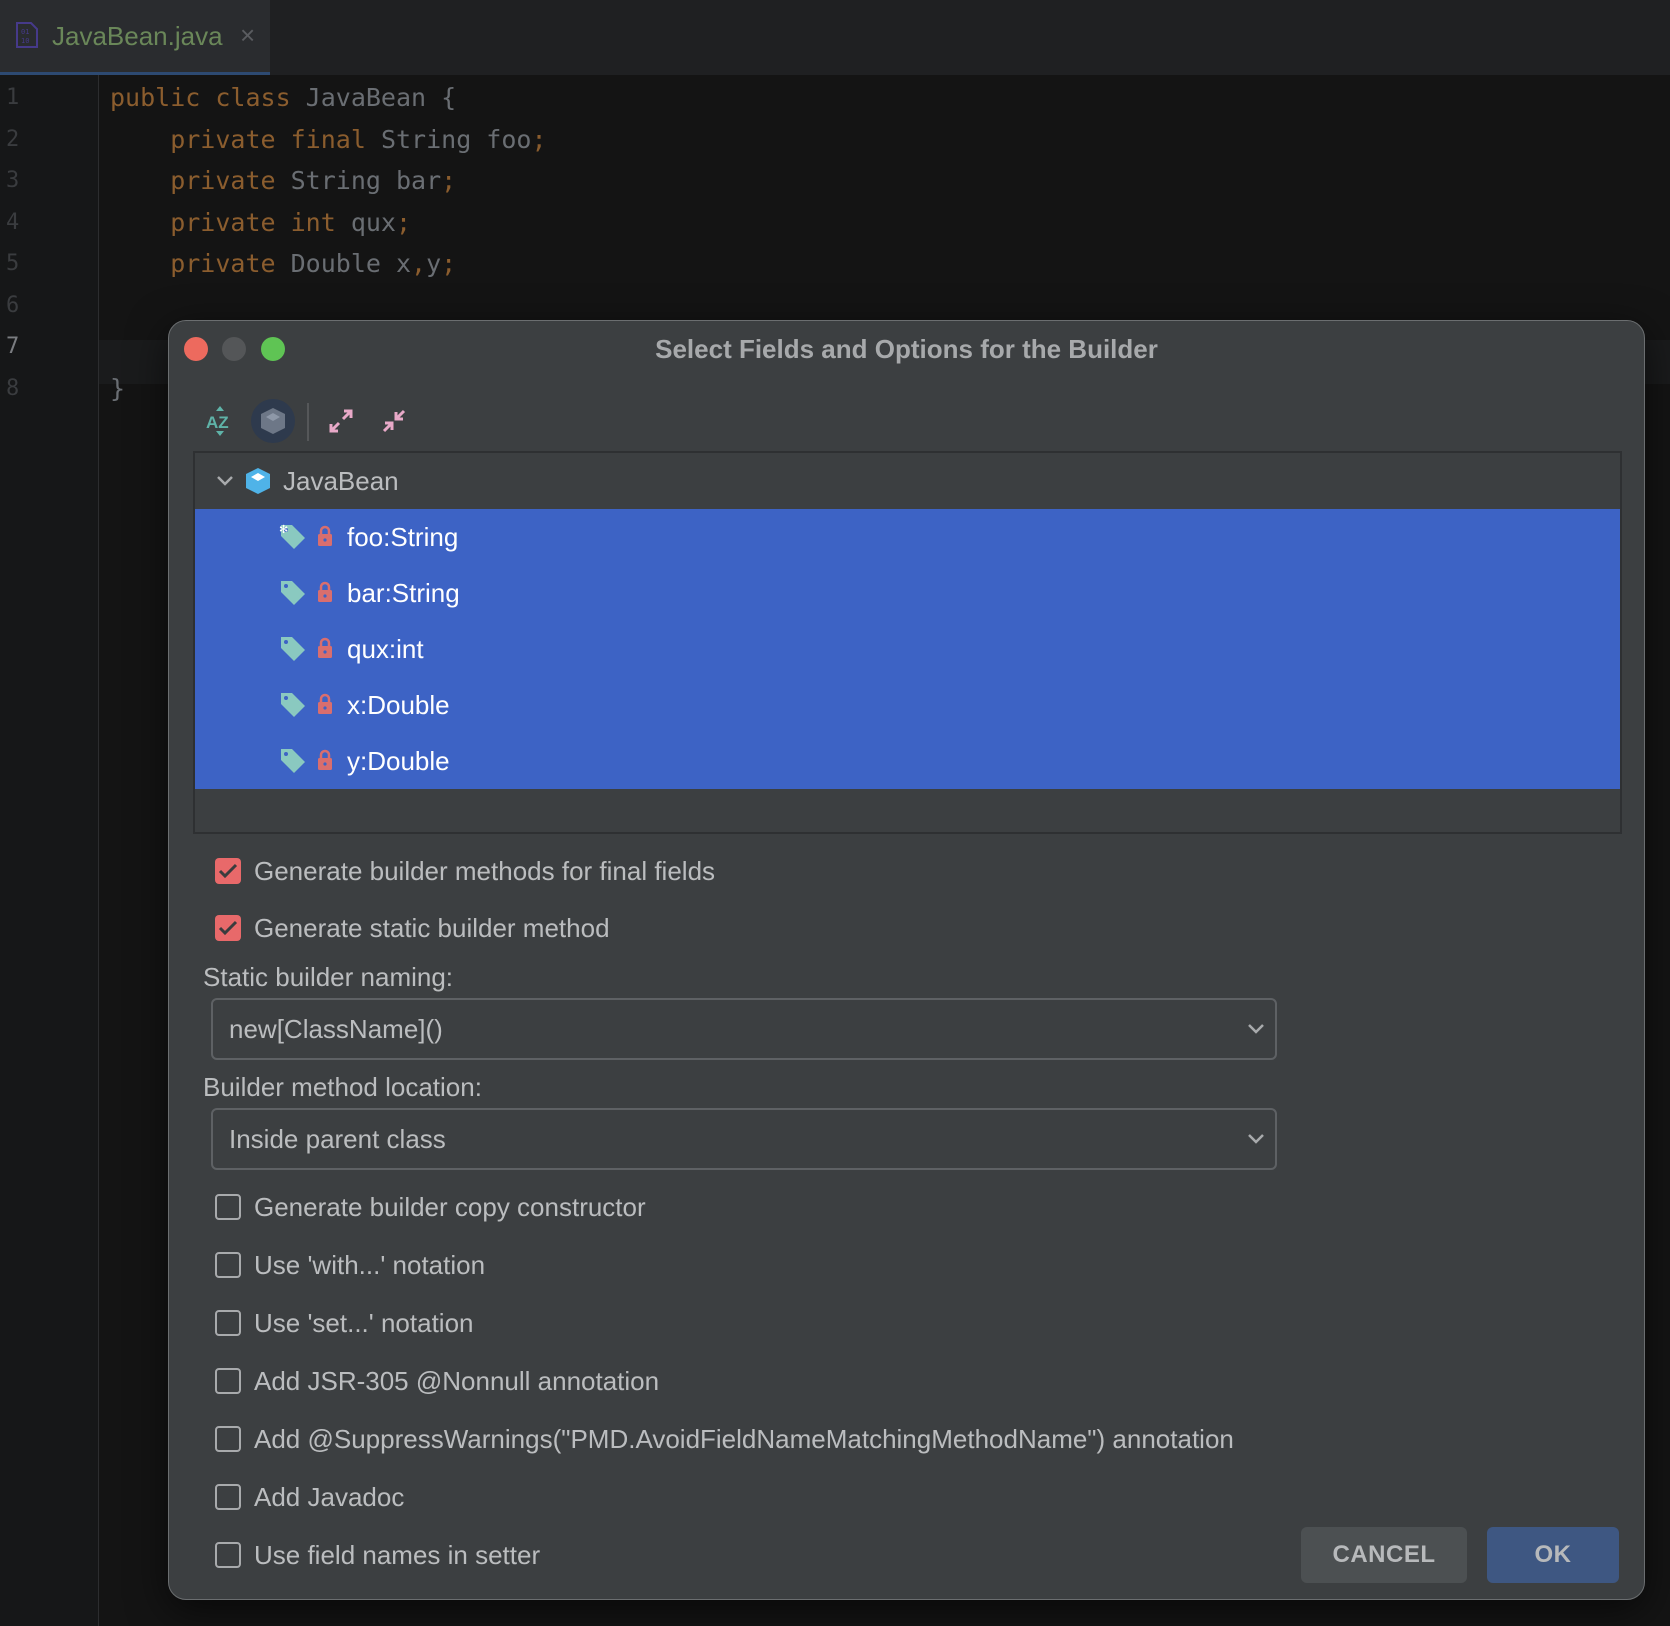  Describe the element at coordinates (292, 536) in the screenshot. I see `final-field-icon: ✻` at that location.